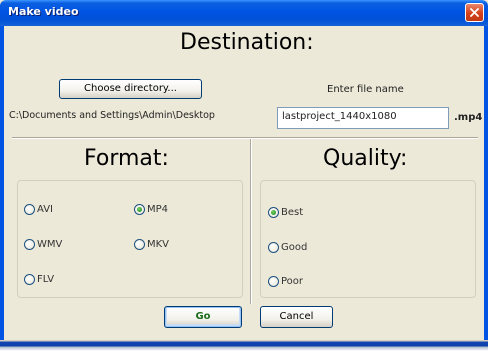  I want to click on radio-label: Good, so click(294, 247).